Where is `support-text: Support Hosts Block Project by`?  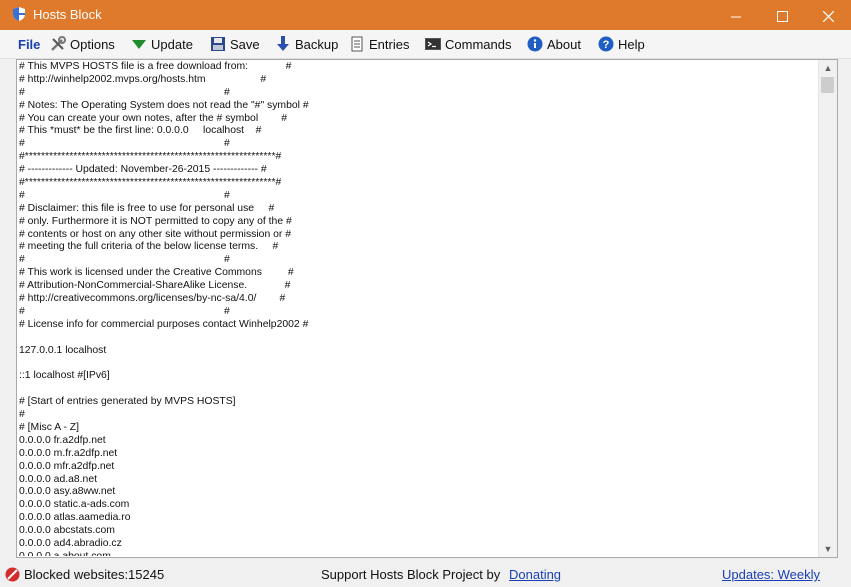
support-text: Support Hosts Block Project by is located at coordinates (411, 574).